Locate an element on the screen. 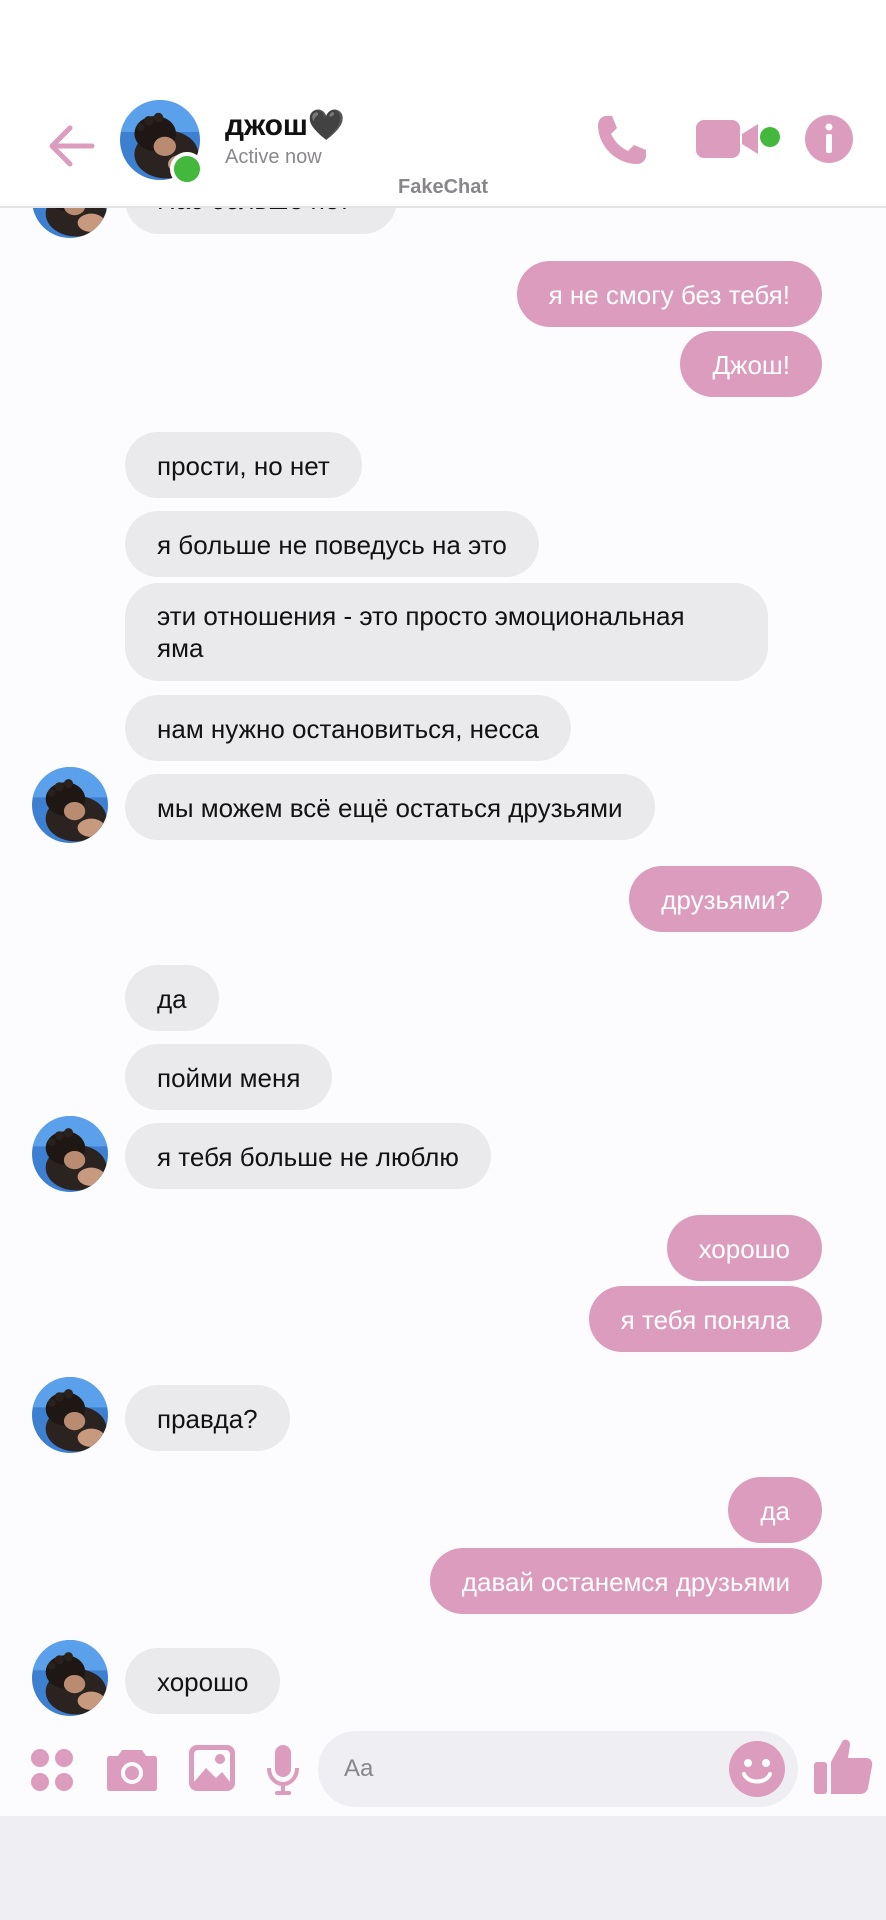  gallery-icon is located at coordinates (212, 1768).